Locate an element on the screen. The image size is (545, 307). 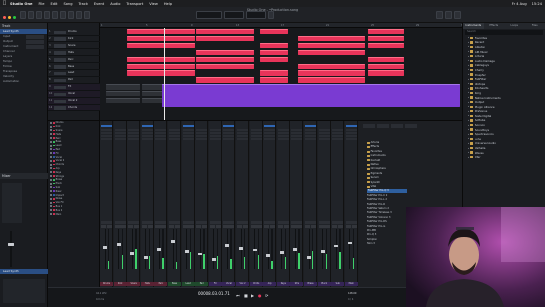
play-icon: ▶ is located at coordinates (252, 295).